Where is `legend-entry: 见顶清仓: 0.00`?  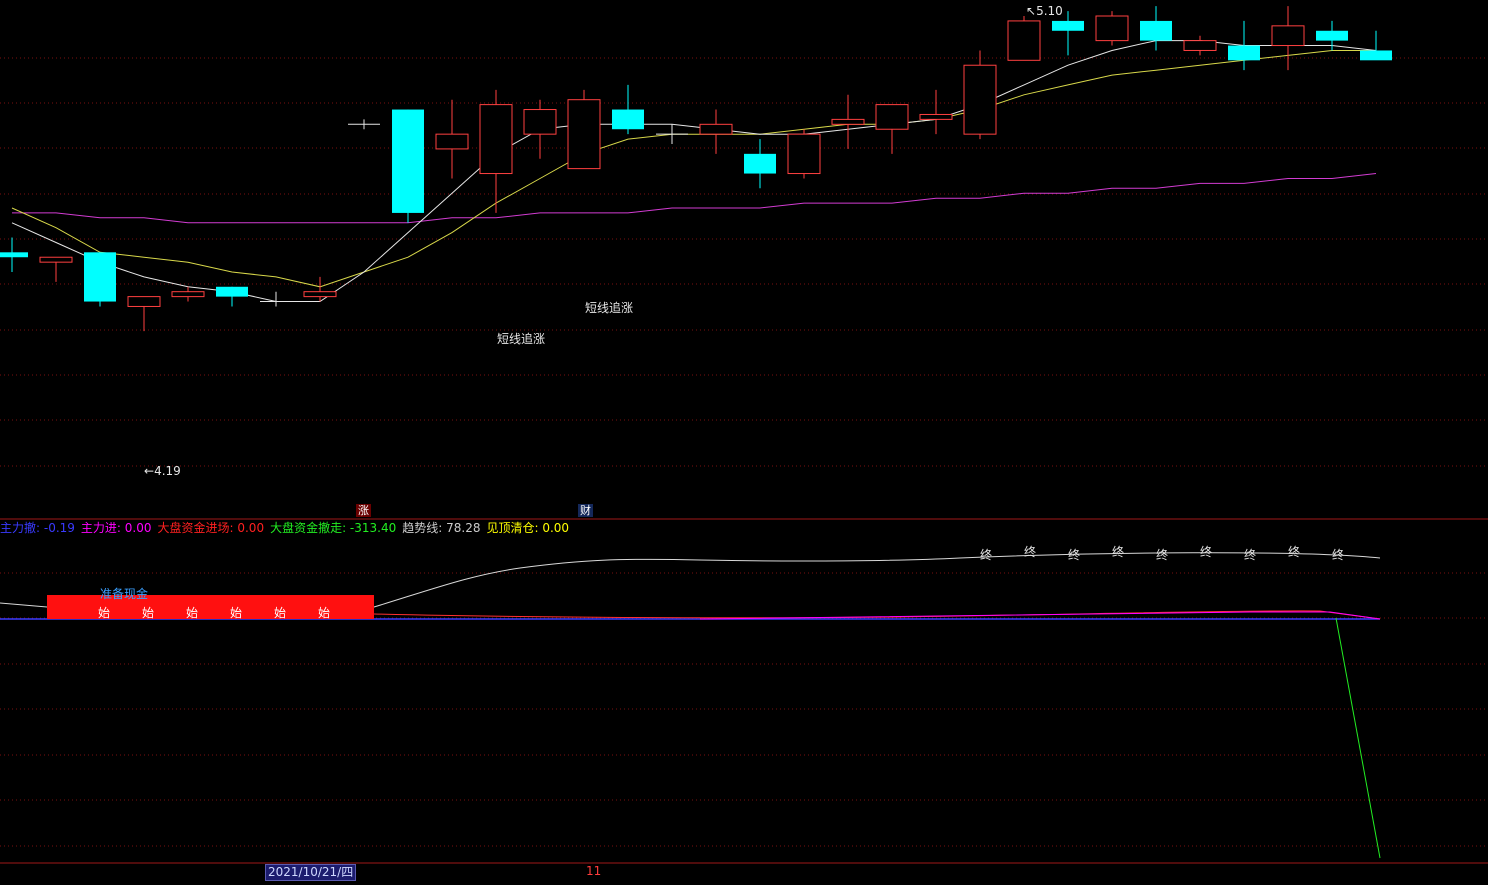
legend-entry: 见顶清仓: 0.00 is located at coordinates (528, 528).